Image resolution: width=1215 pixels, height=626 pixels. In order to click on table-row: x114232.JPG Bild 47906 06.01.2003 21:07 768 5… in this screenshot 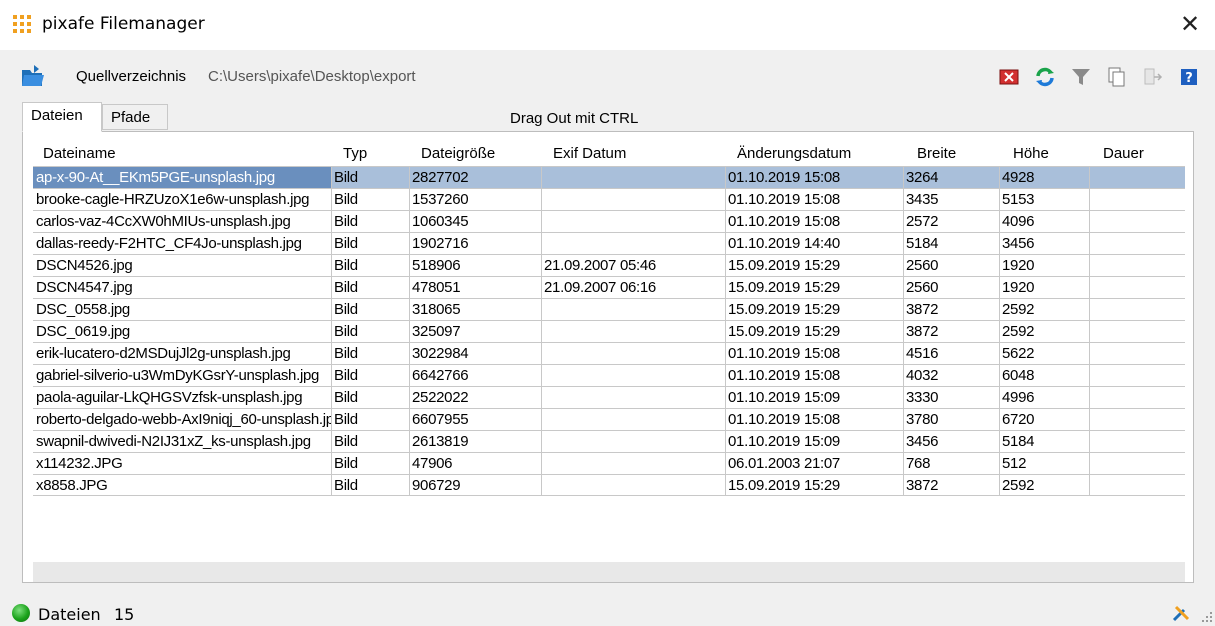, I will do `click(609, 463)`.